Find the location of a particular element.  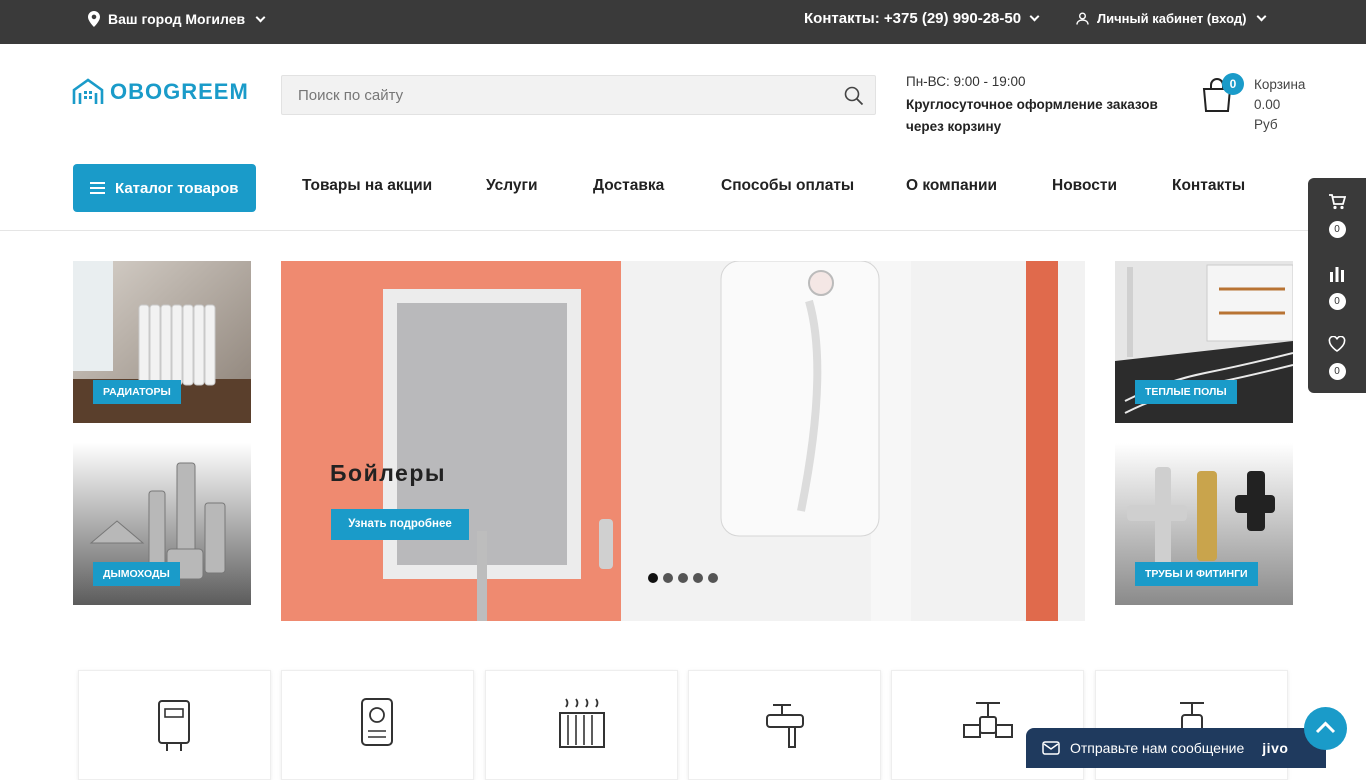

tile-label: ДЫМОХОДЫ is located at coordinates (136, 574).